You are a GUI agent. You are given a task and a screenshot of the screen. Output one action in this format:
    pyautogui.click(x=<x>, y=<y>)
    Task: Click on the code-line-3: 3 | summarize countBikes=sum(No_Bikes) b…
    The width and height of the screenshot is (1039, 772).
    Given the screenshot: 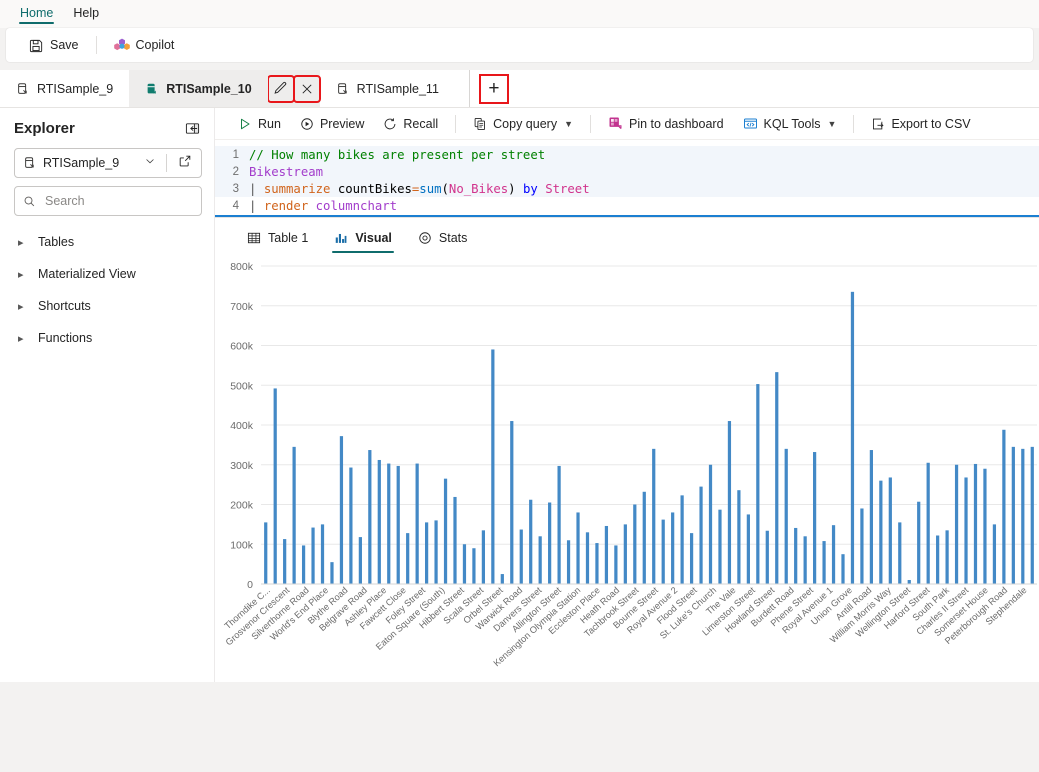 What is the action you would take?
    pyautogui.click(x=627, y=188)
    